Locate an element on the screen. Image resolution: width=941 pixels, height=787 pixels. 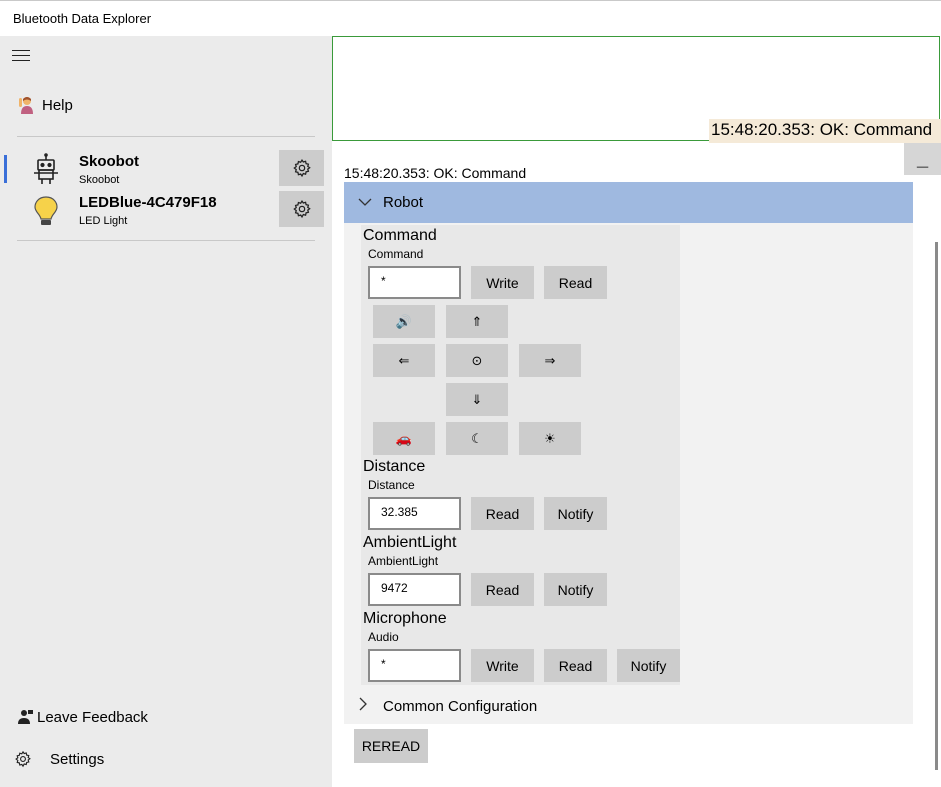
person-raising-hand-icon is located at coordinates (27, 105).